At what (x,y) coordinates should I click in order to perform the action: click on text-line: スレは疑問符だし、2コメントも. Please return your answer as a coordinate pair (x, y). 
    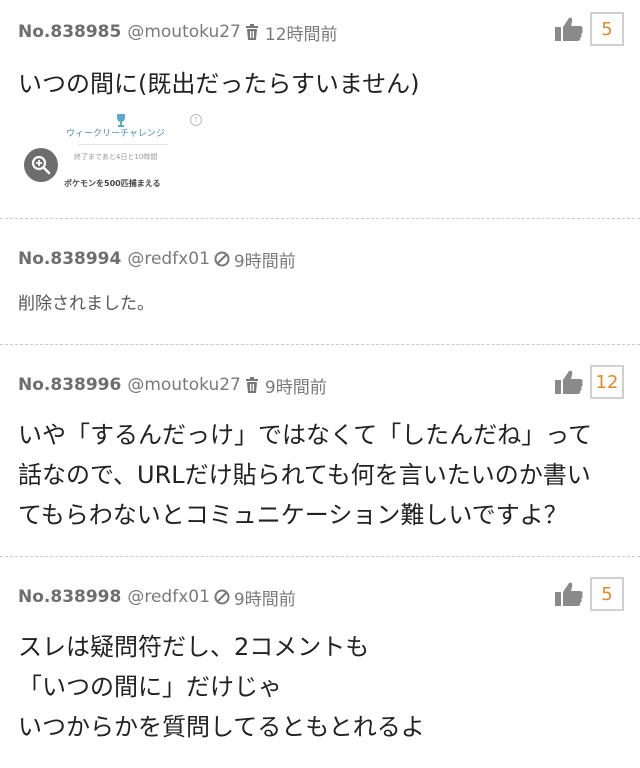
    Looking at the image, I should click on (194, 647).